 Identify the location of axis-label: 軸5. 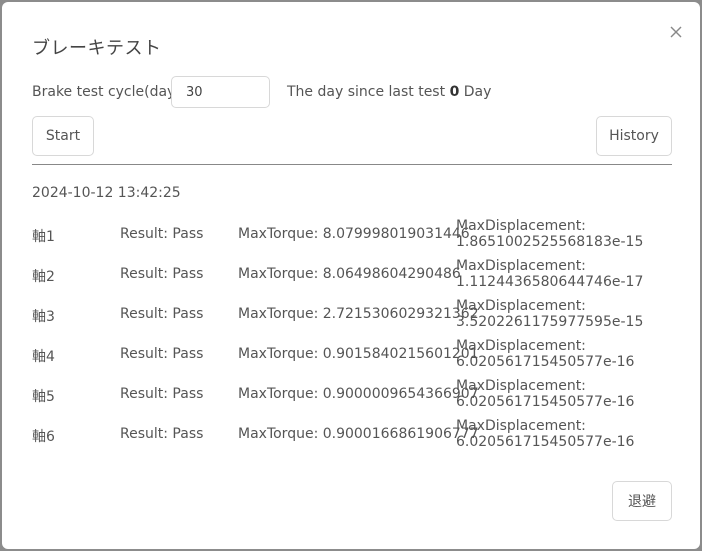
(43, 397).